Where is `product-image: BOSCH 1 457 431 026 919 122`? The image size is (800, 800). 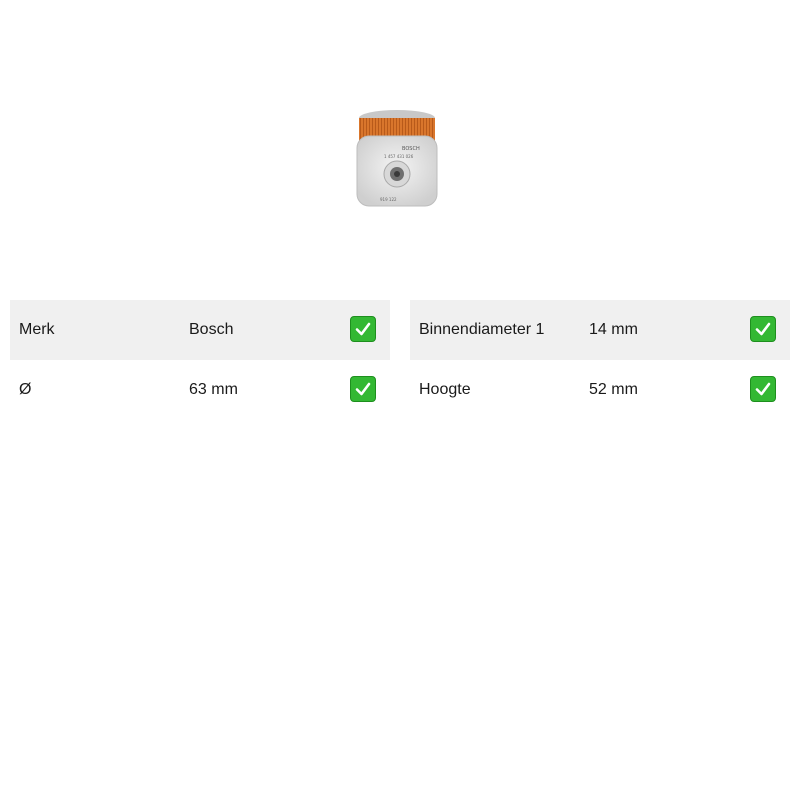
product-image: BOSCH 1 457 431 026 919 122 is located at coordinates (397, 160).